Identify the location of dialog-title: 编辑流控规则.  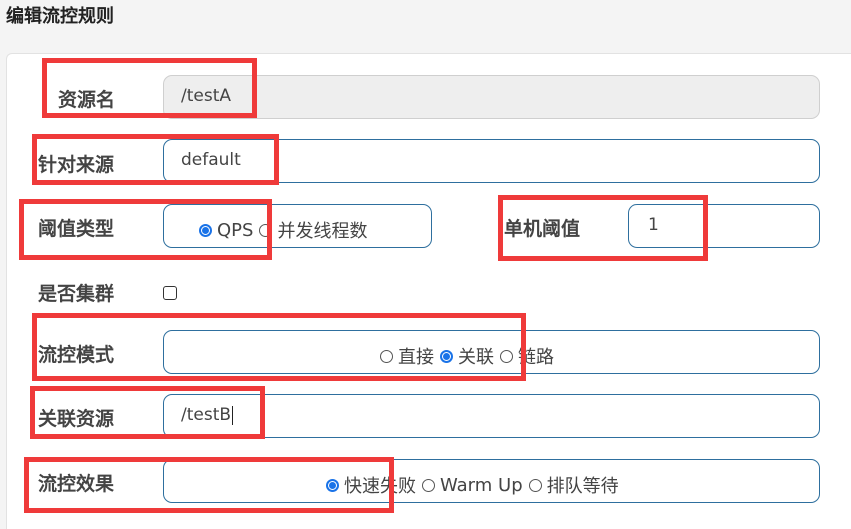
(60, 16).